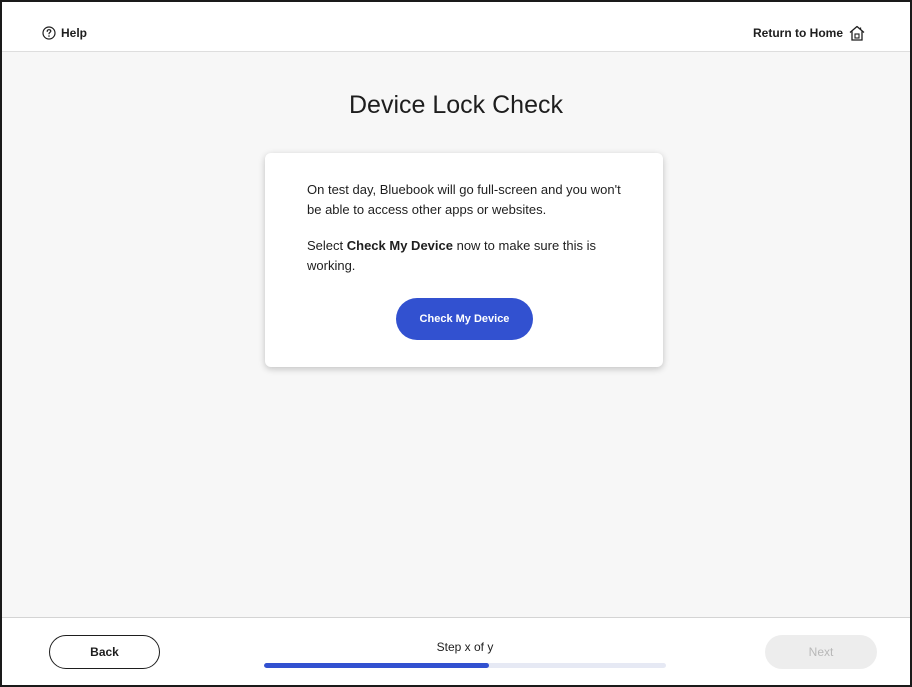 The width and height of the screenshot is (912, 687). What do you see at coordinates (327, 245) in the screenshot?
I see `instruction-prefix: Select` at bounding box center [327, 245].